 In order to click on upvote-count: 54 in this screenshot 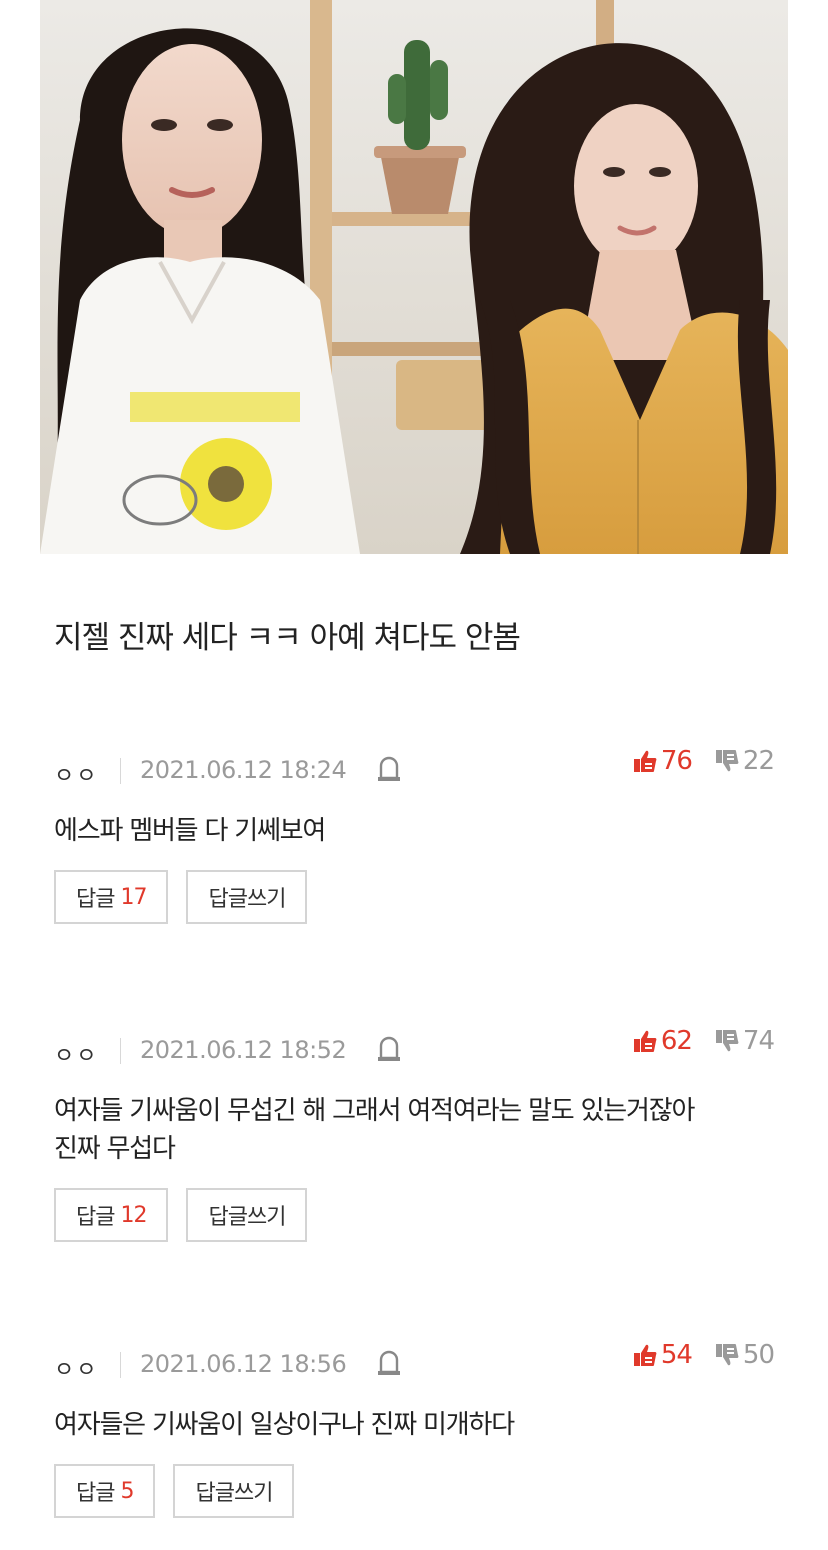, I will do `click(676, 1355)`.